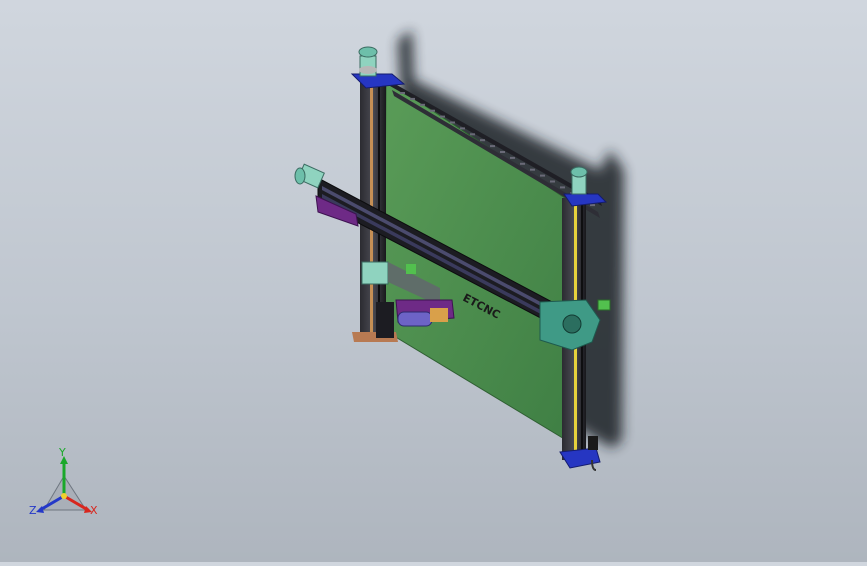 The height and width of the screenshot is (566, 867). I want to click on left-top-motor, so click(378, 67).